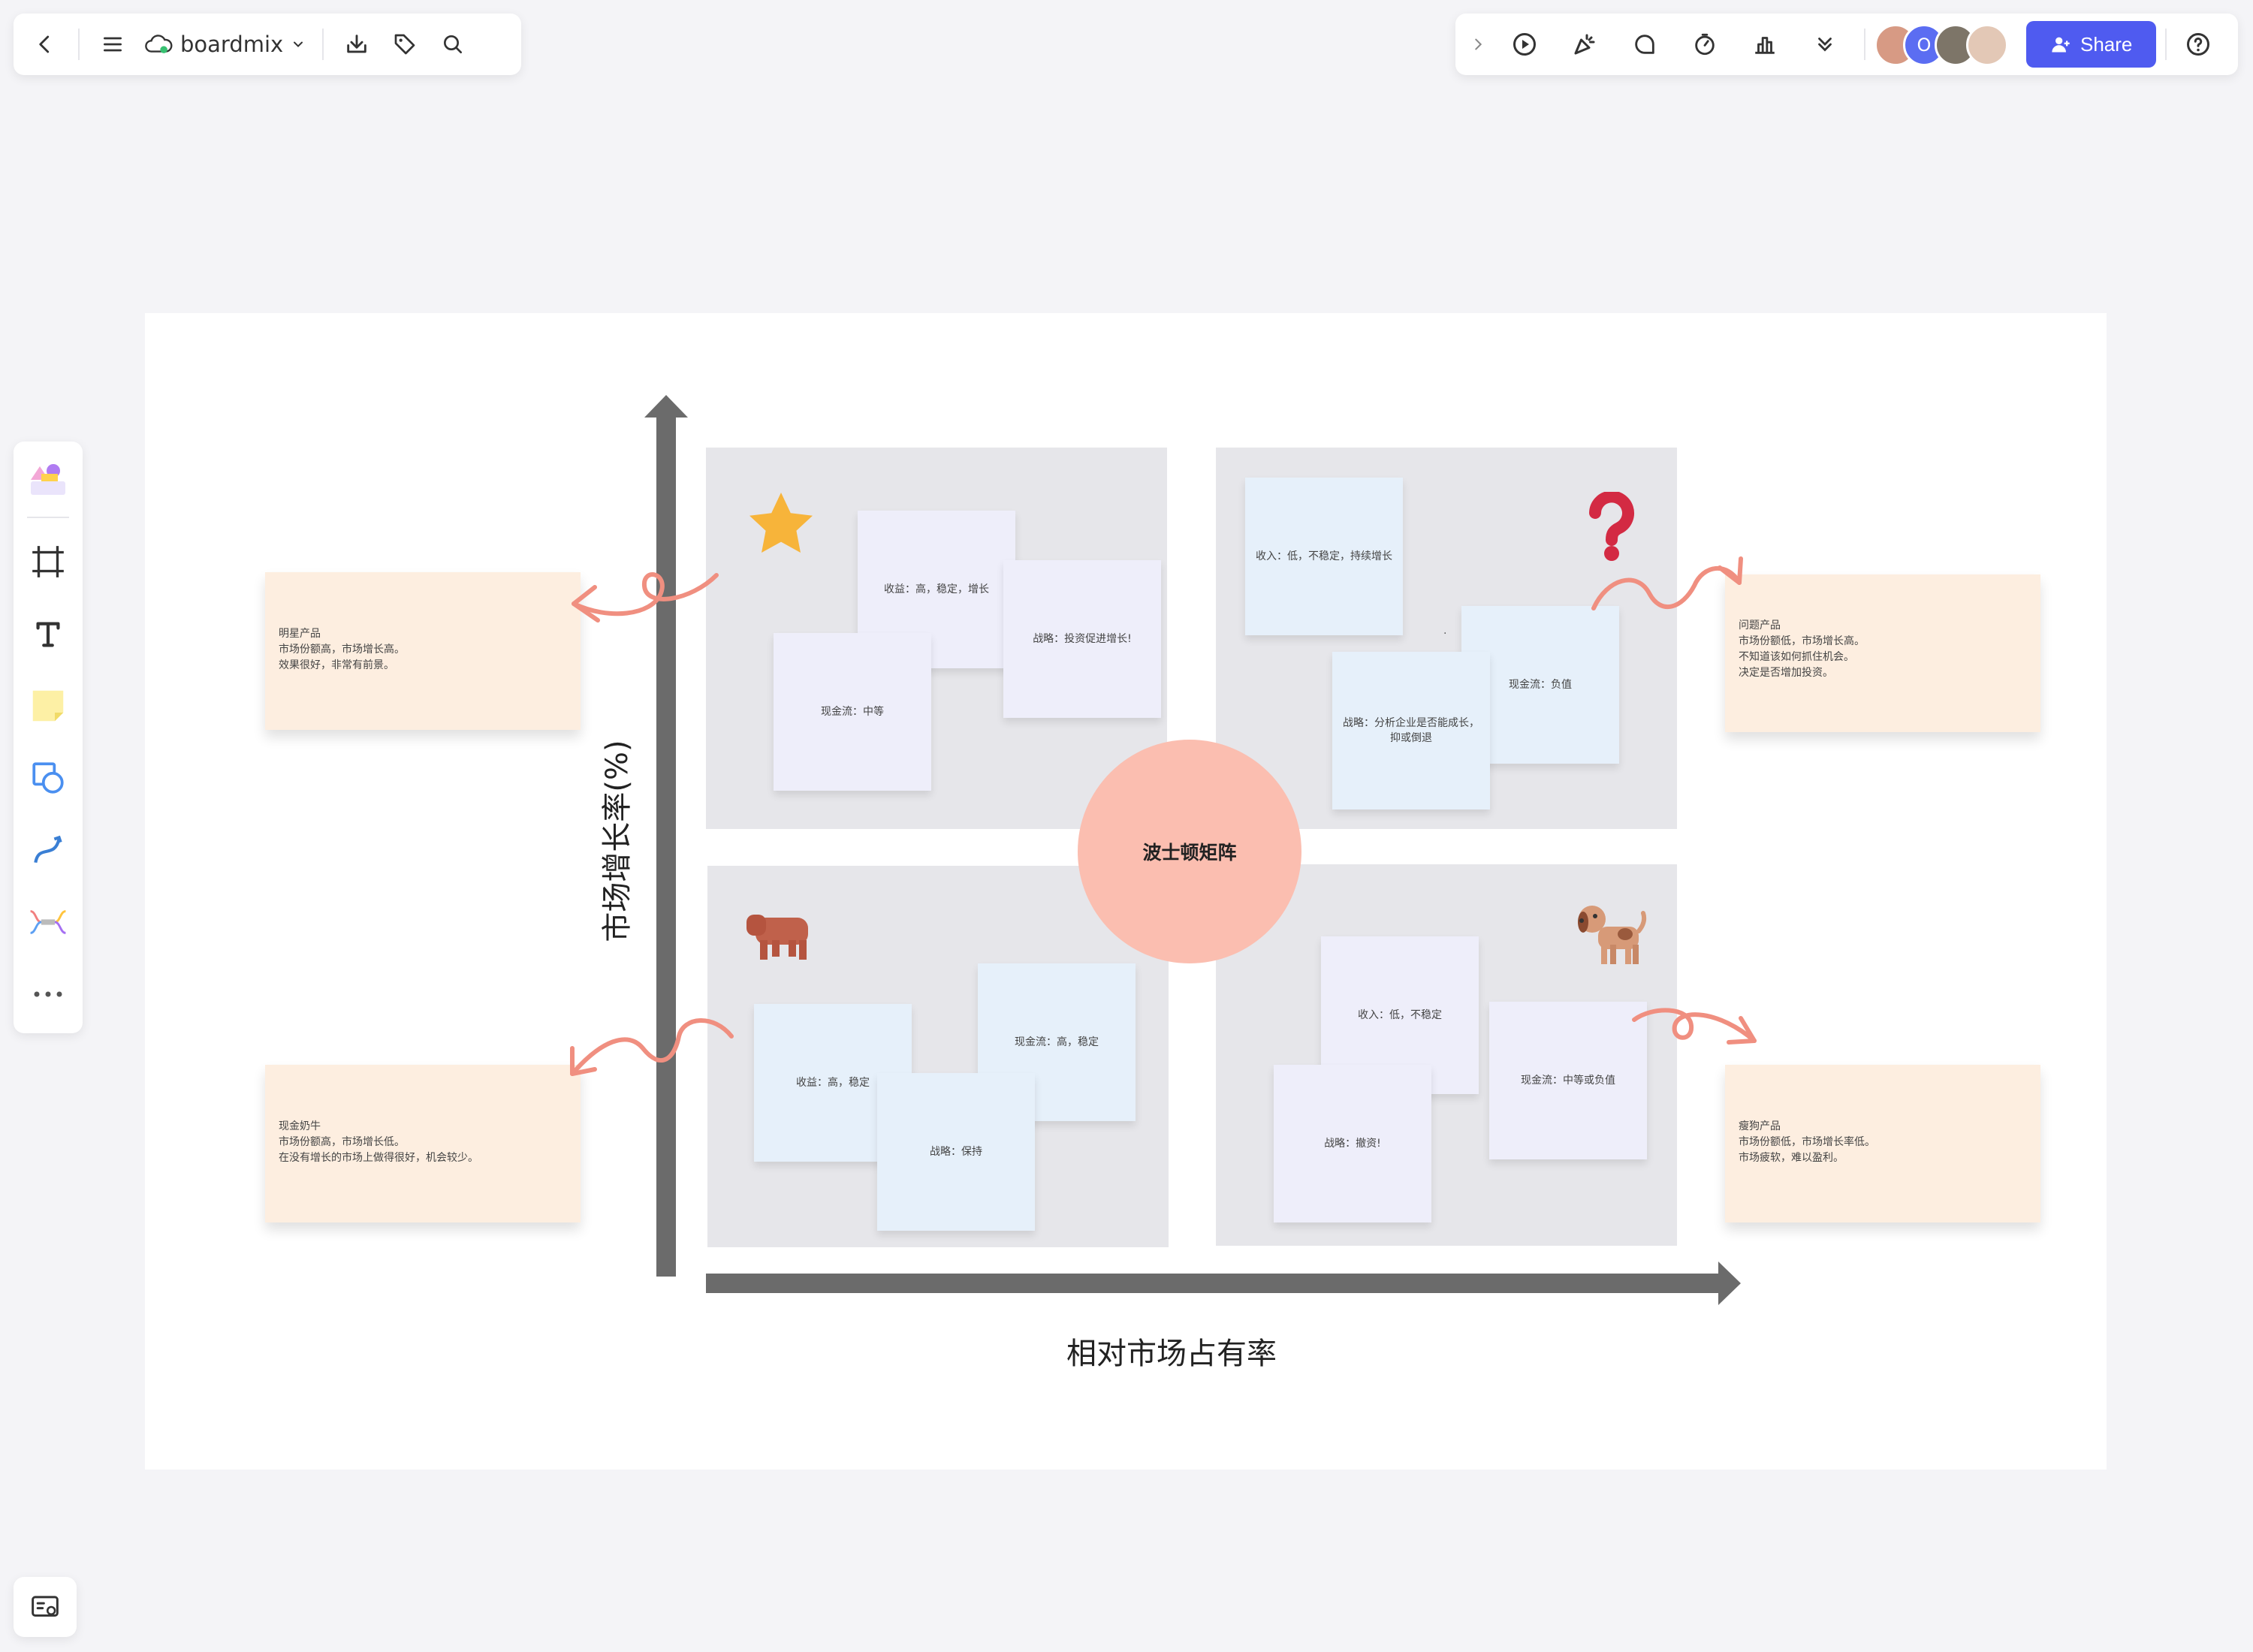  Describe the element at coordinates (1666, 588) in the screenshot. I see `arrow-question-to-note` at that location.